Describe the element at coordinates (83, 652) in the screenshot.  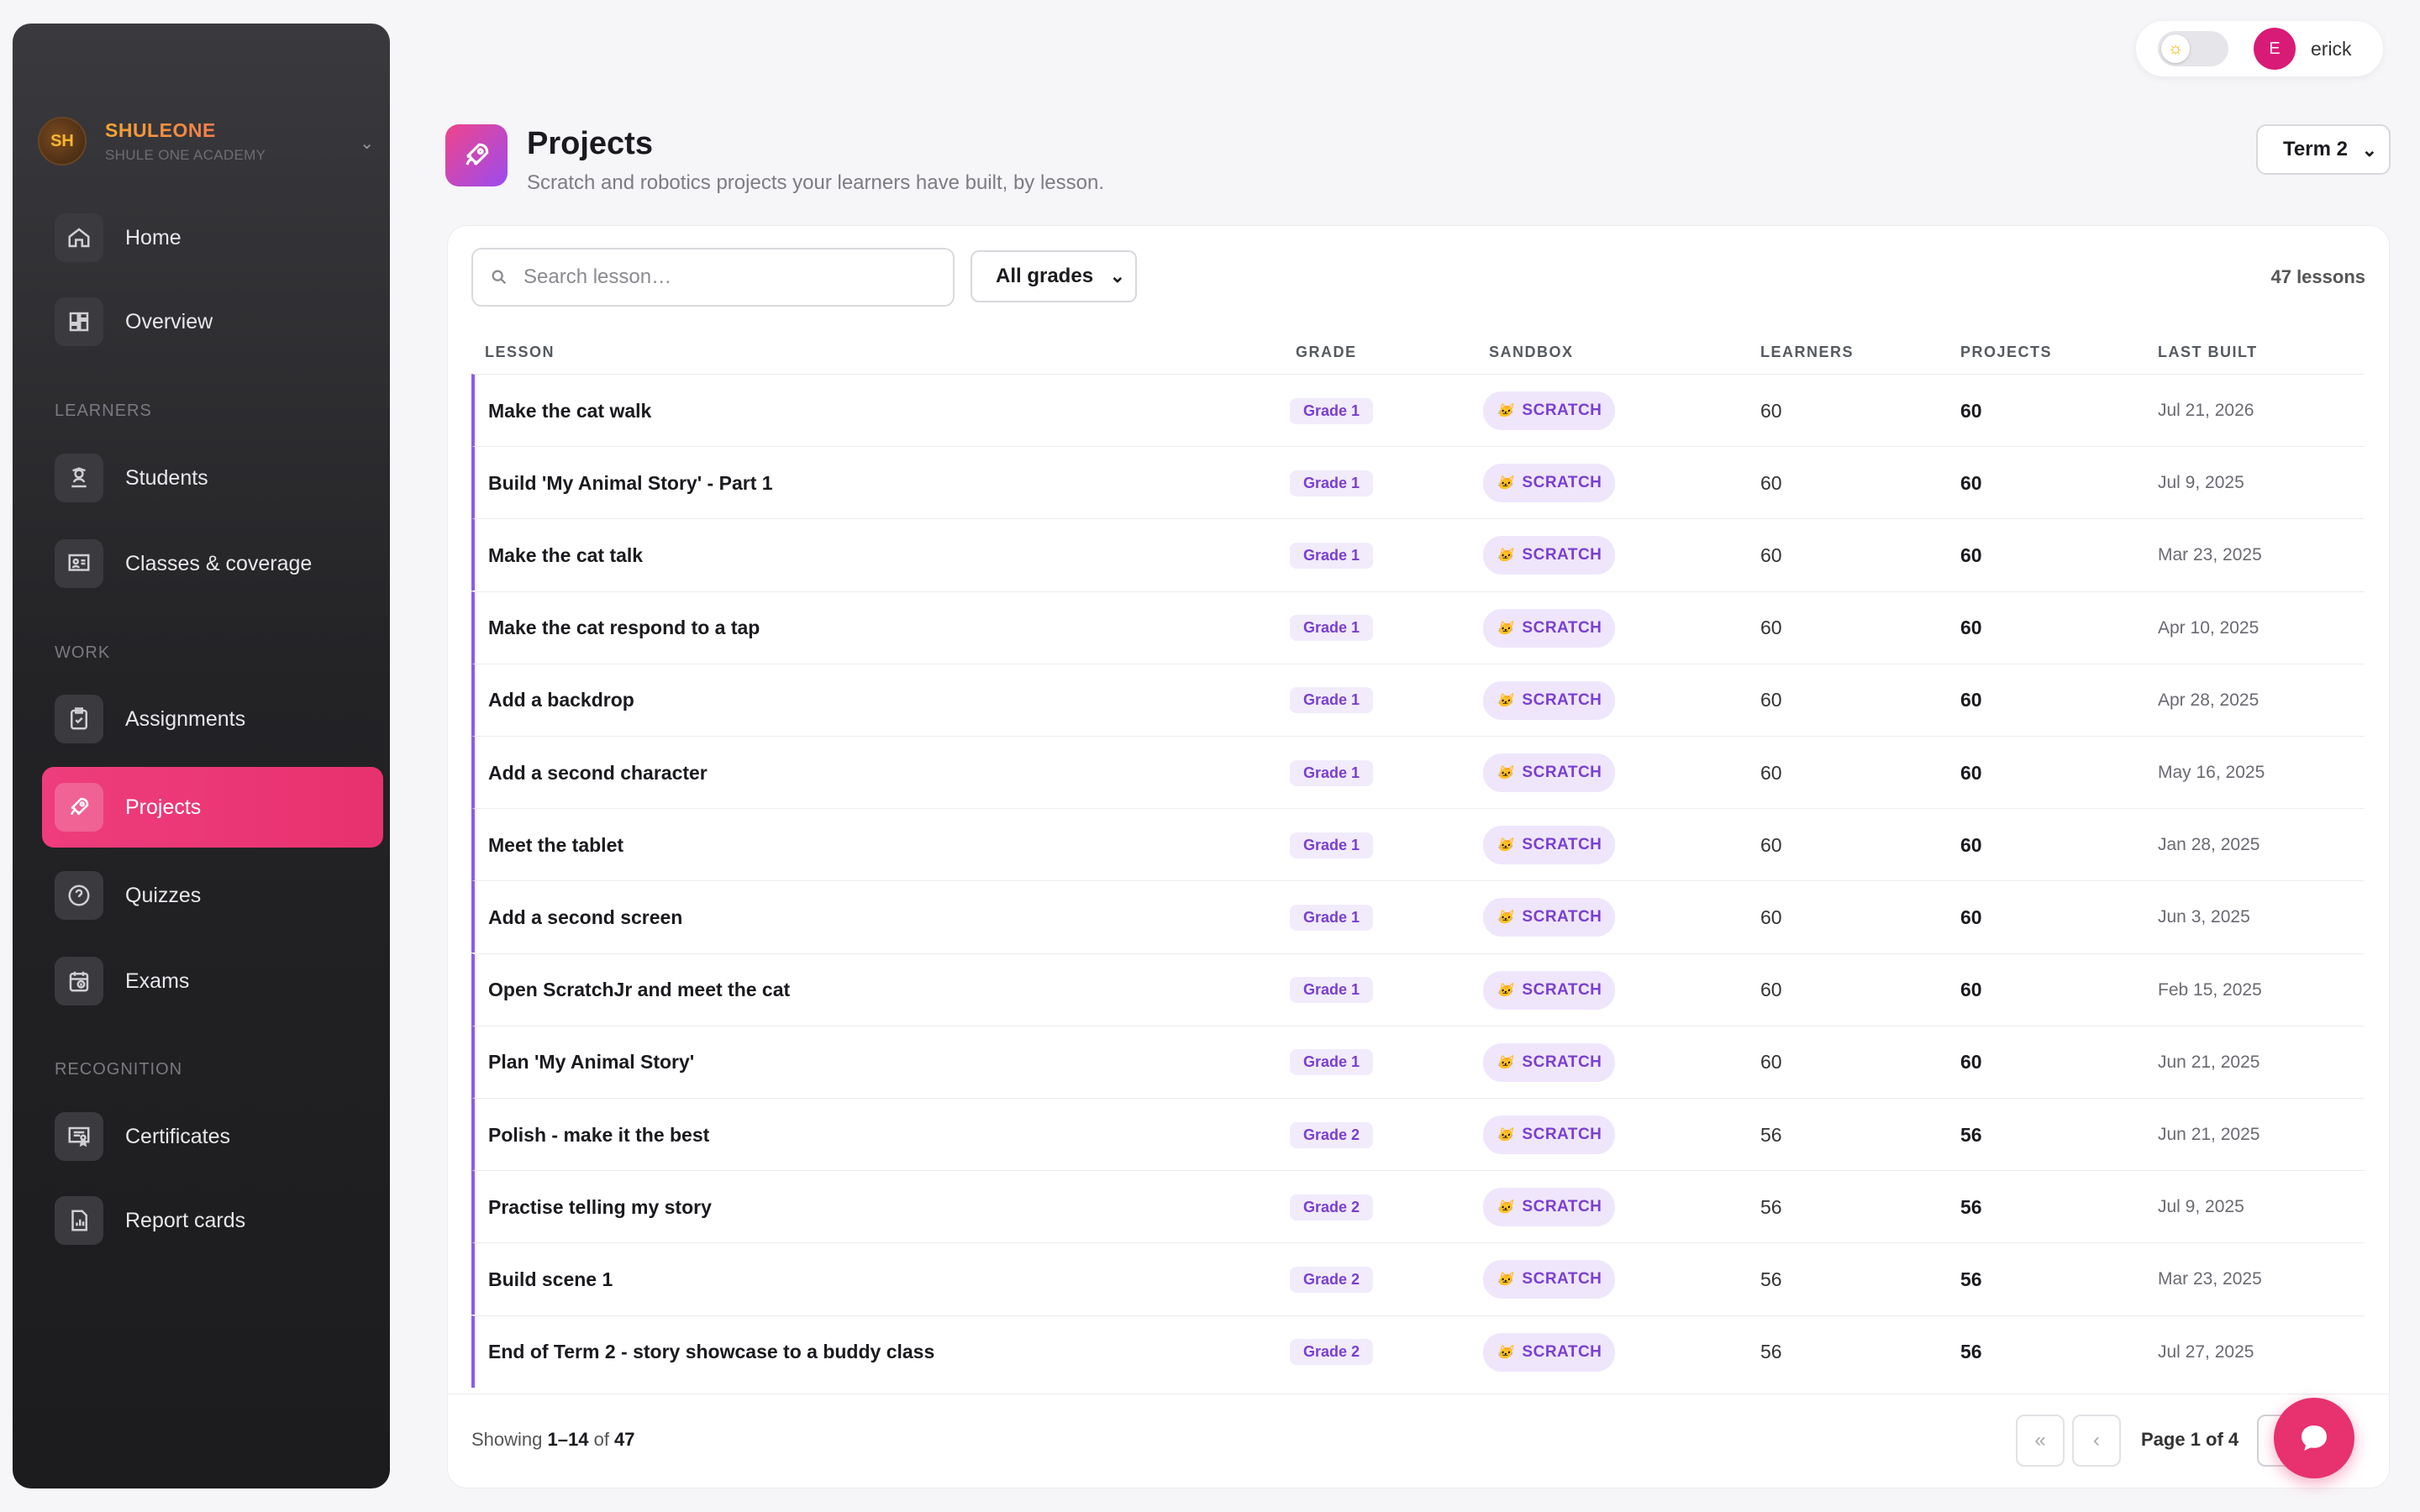
I see `section-label-work: WORK` at that location.